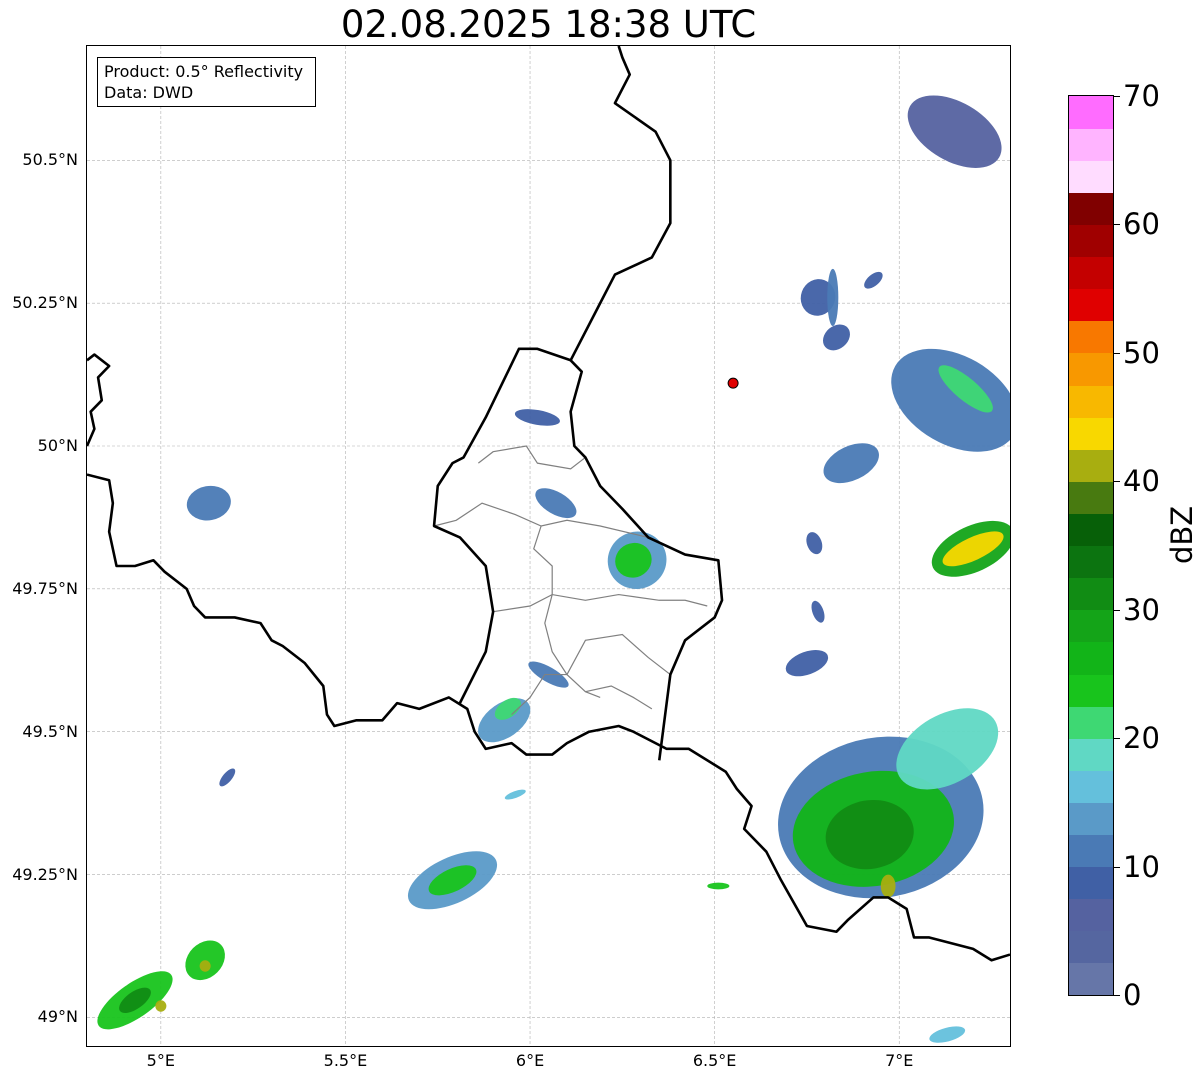  I want to click on colorbar, so click(1091, 545).